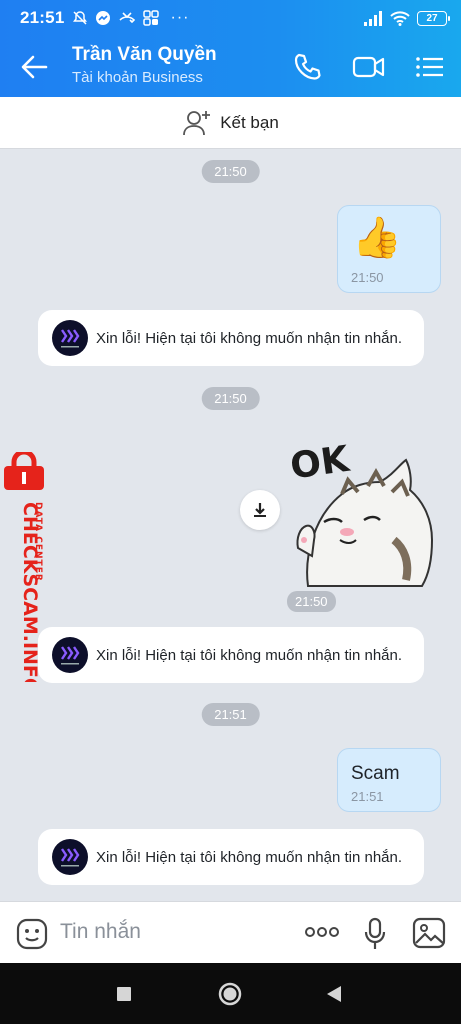 This screenshot has width=461, height=1024. I want to click on microphone-icon, so click(375, 934).